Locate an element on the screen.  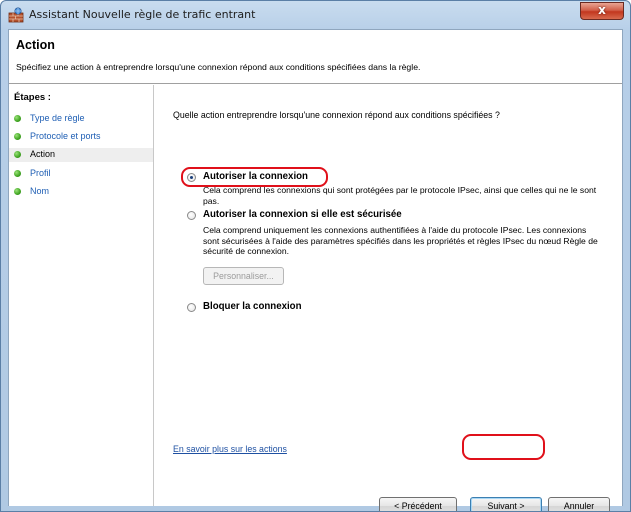
close-button: x is located at coordinates (602, 11).